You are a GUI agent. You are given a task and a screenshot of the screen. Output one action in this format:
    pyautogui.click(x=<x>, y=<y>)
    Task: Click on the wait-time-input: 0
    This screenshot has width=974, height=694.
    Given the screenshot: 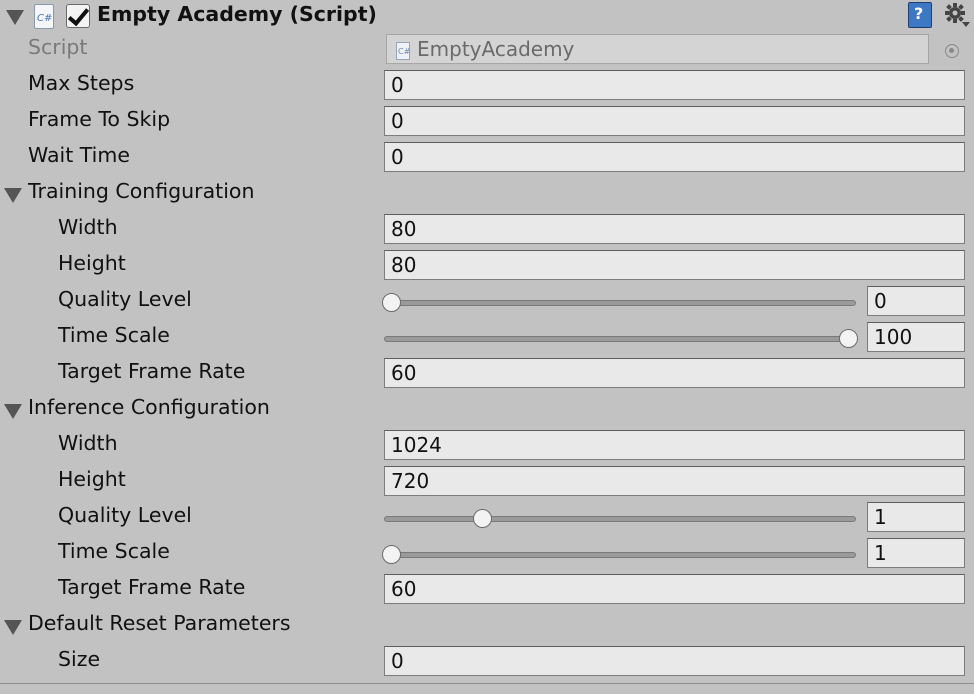 What is the action you would take?
    pyautogui.click(x=674, y=157)
    